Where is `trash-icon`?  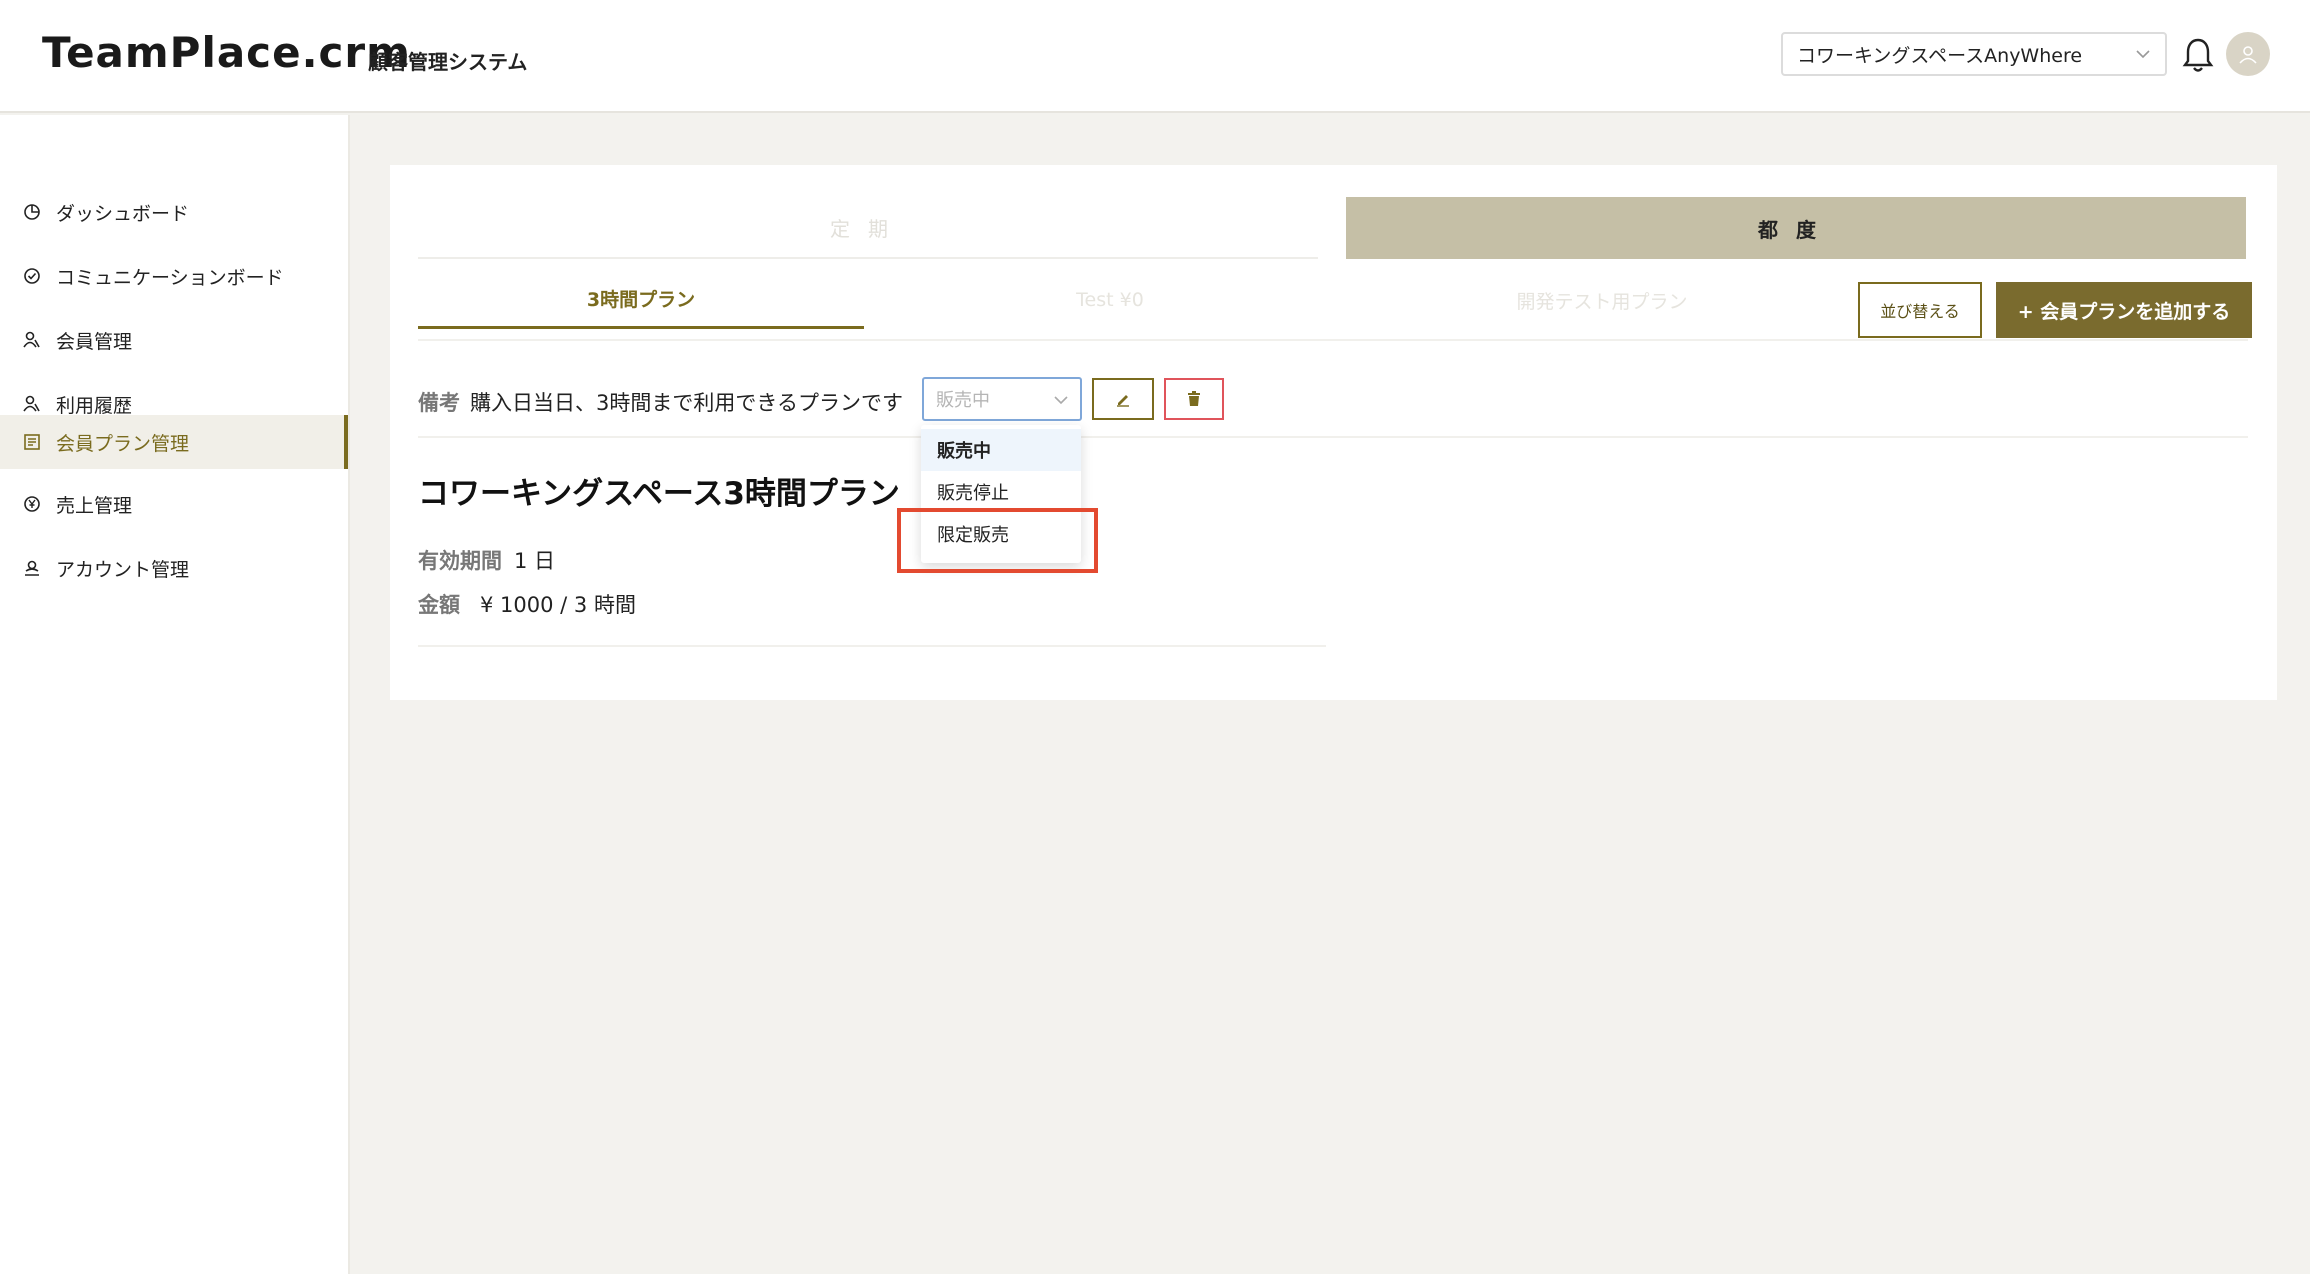
trash-icon is located at coordinates (1194, 398).